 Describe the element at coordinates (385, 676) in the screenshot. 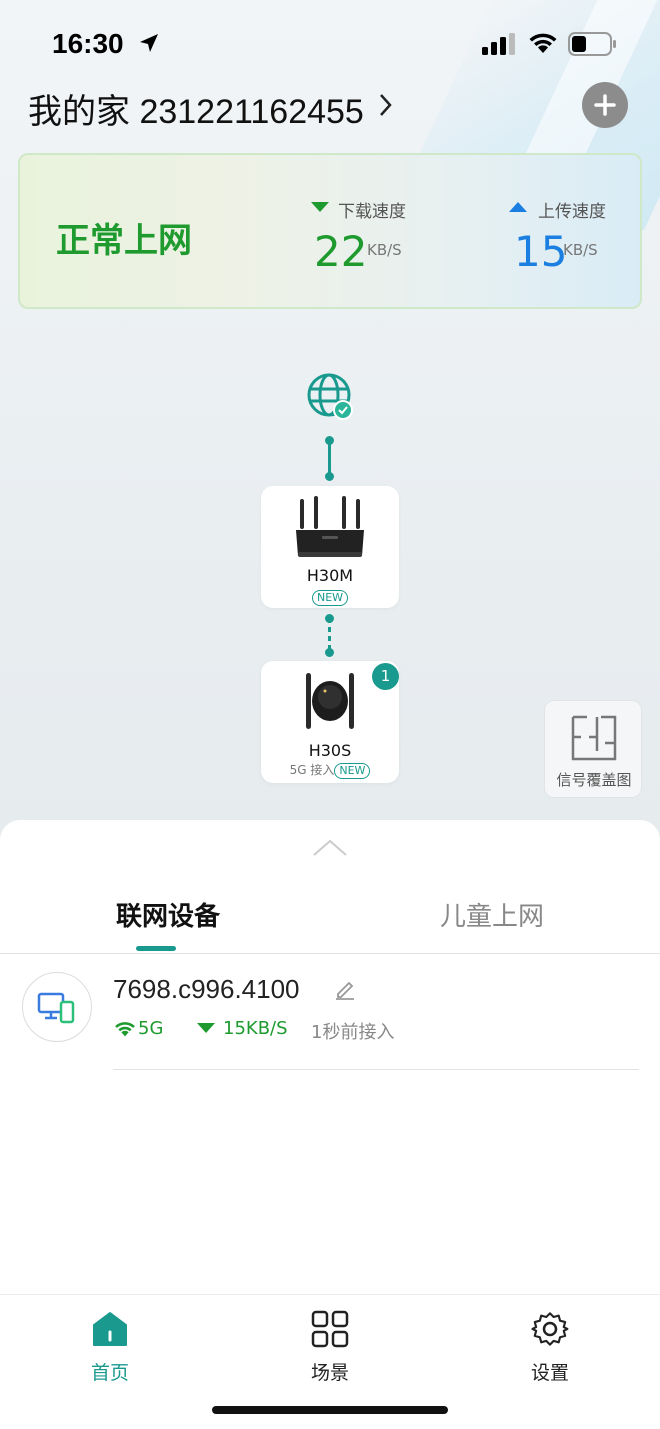

I see `client-count-badge: 1` at that location.